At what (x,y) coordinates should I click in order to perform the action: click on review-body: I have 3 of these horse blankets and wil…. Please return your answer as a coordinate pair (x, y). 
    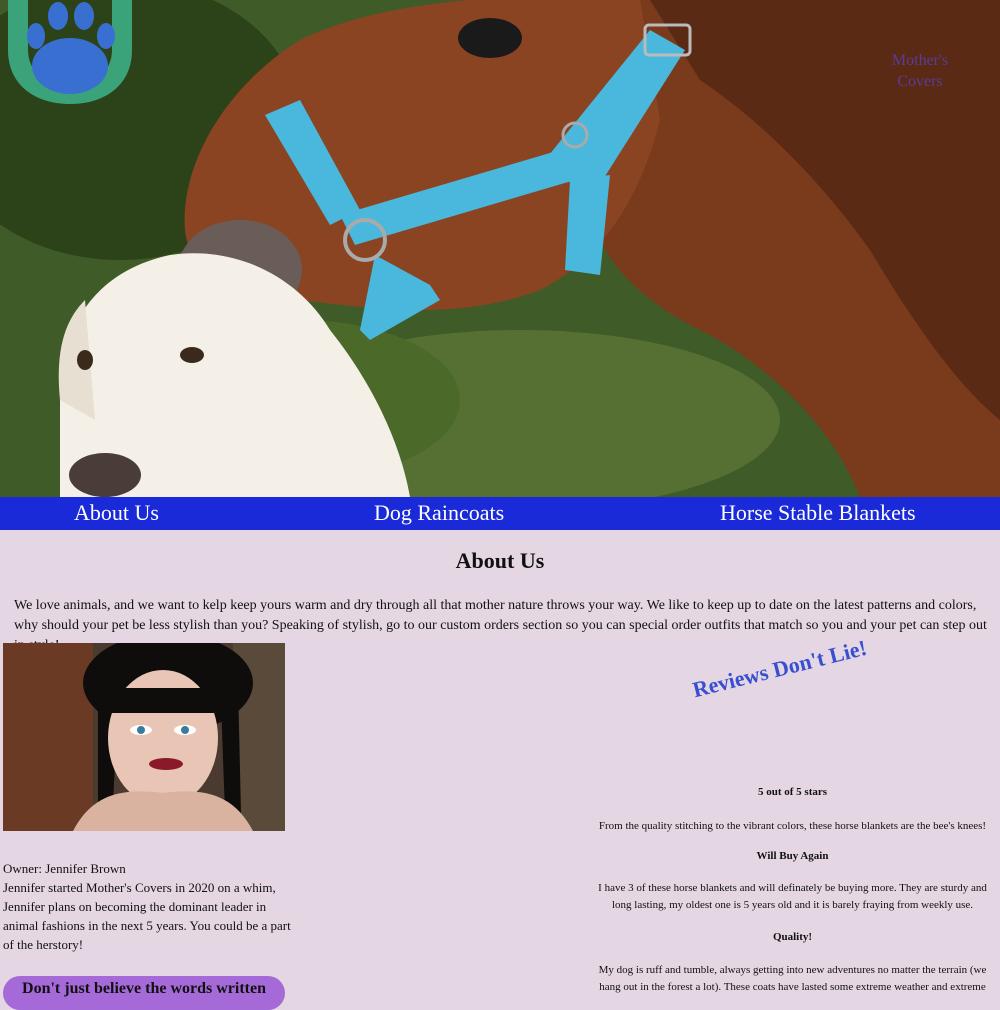
    Looking at the image, I should click on (792, 896).